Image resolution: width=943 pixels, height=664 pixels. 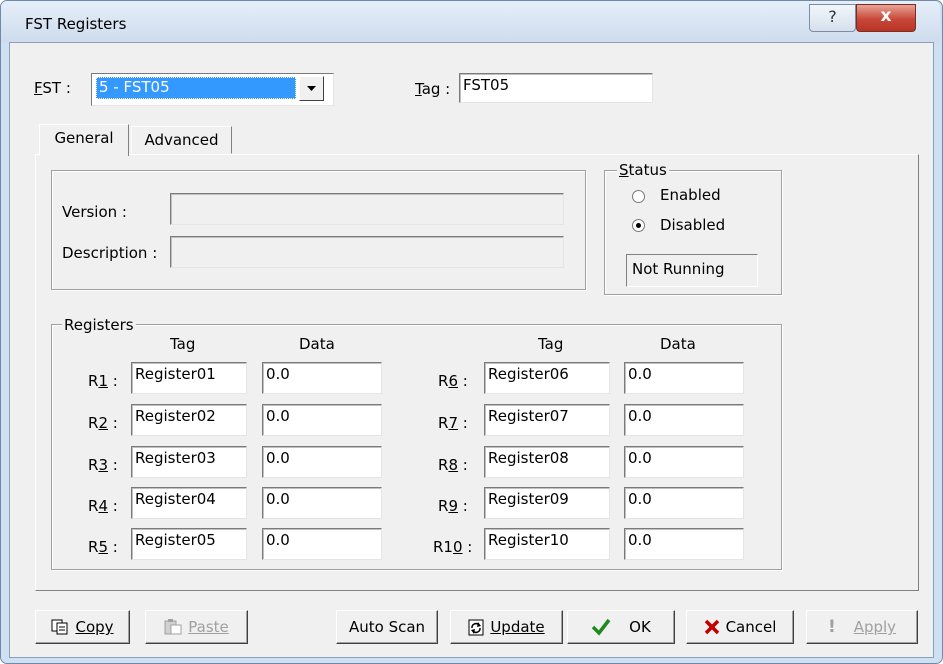 I want to click on paste-icon, so click(x=173, y=627).